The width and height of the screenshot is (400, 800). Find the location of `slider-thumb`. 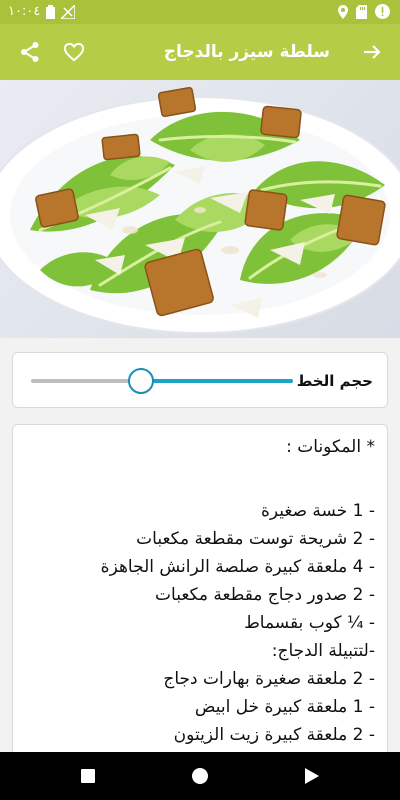

slider-thumb is located at coordinates (141, 381).